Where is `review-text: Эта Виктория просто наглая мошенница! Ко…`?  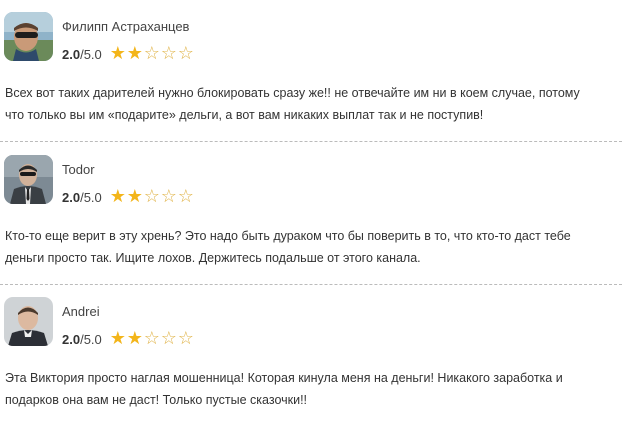 review-text: Эта Виктория просто наглая мошенница! Ко… is located at coordinates (313, 389).